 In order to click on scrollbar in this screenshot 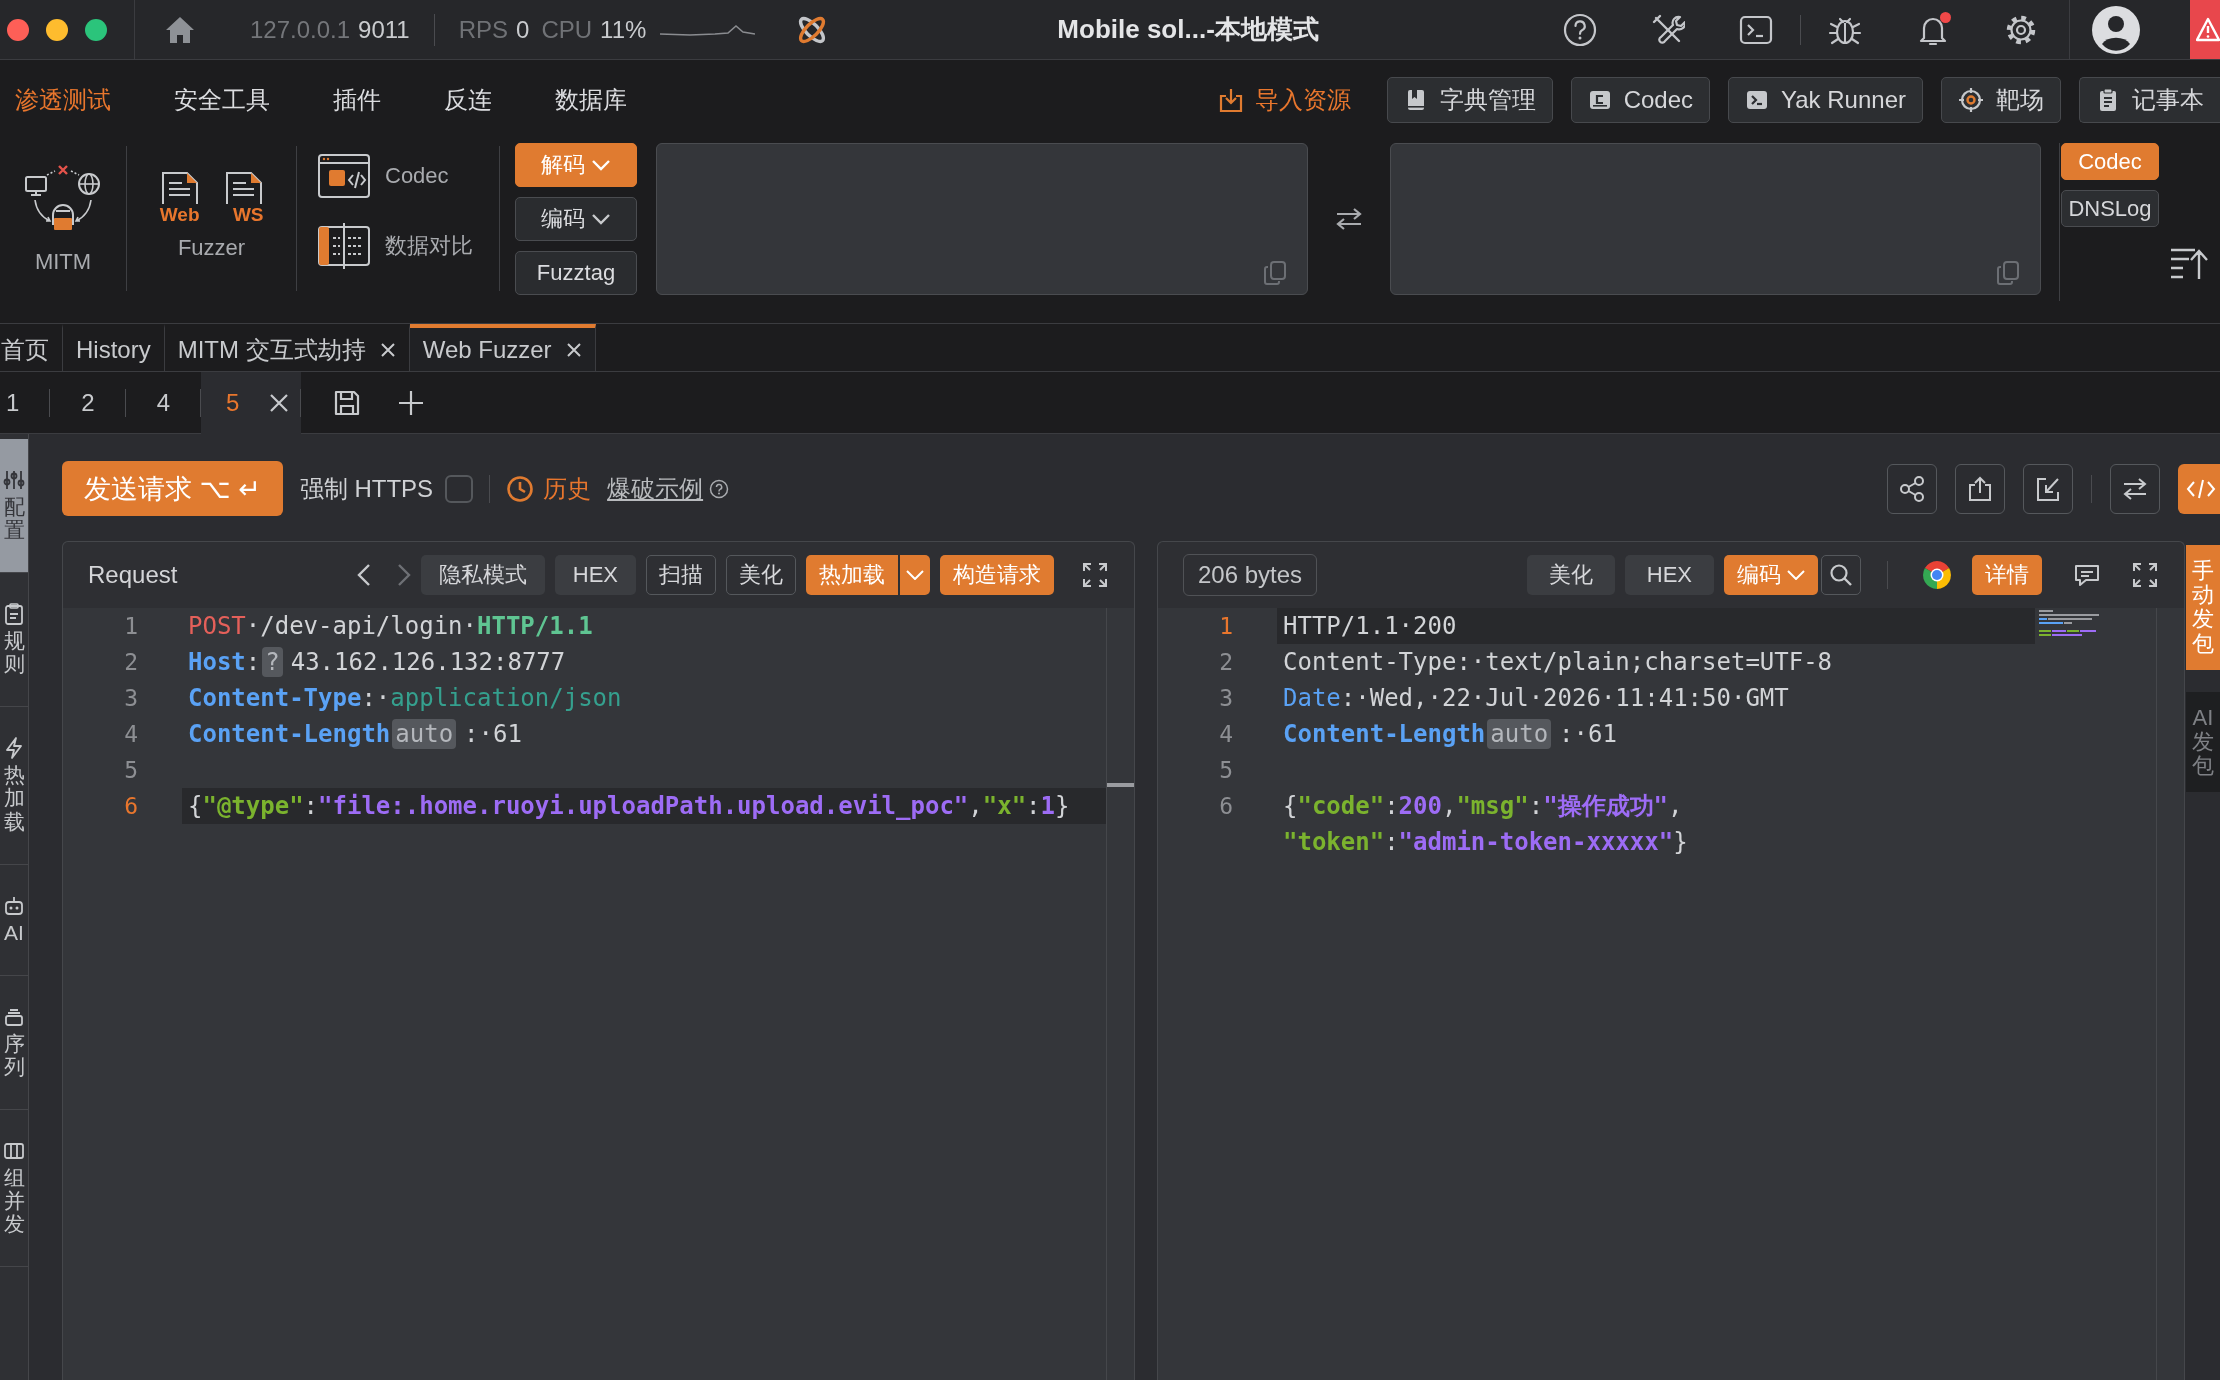, I will do `click(1120, 994)`.